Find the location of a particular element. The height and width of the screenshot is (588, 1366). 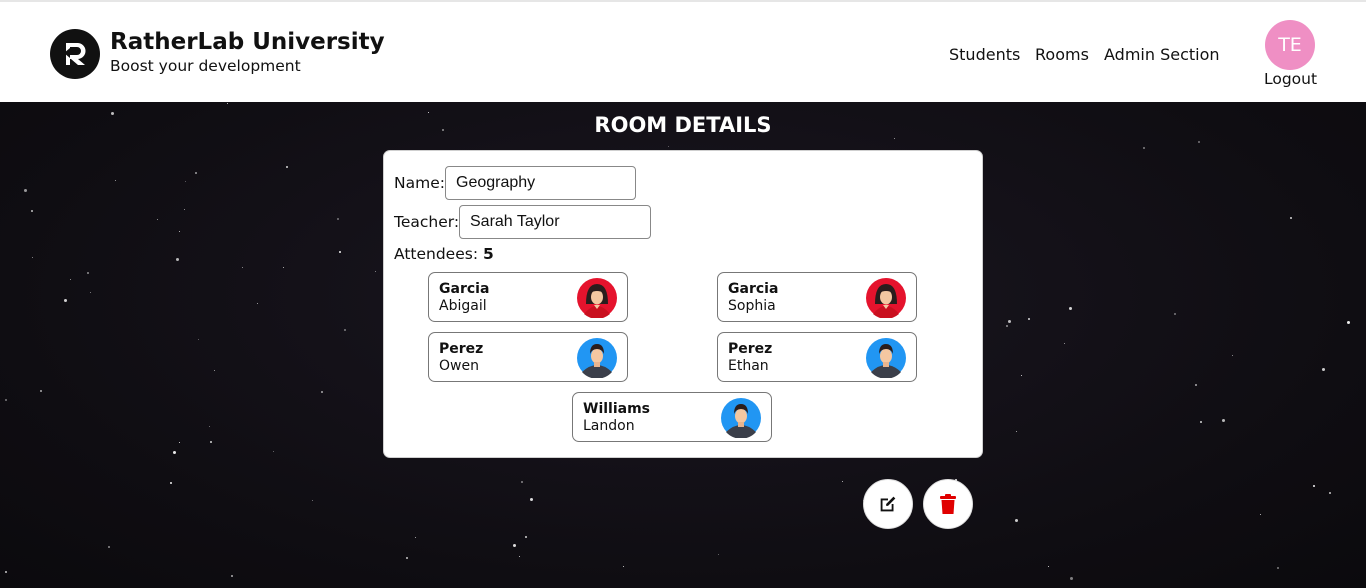

page-title: ROOM DETAILS is located at coordinates (683, 125).